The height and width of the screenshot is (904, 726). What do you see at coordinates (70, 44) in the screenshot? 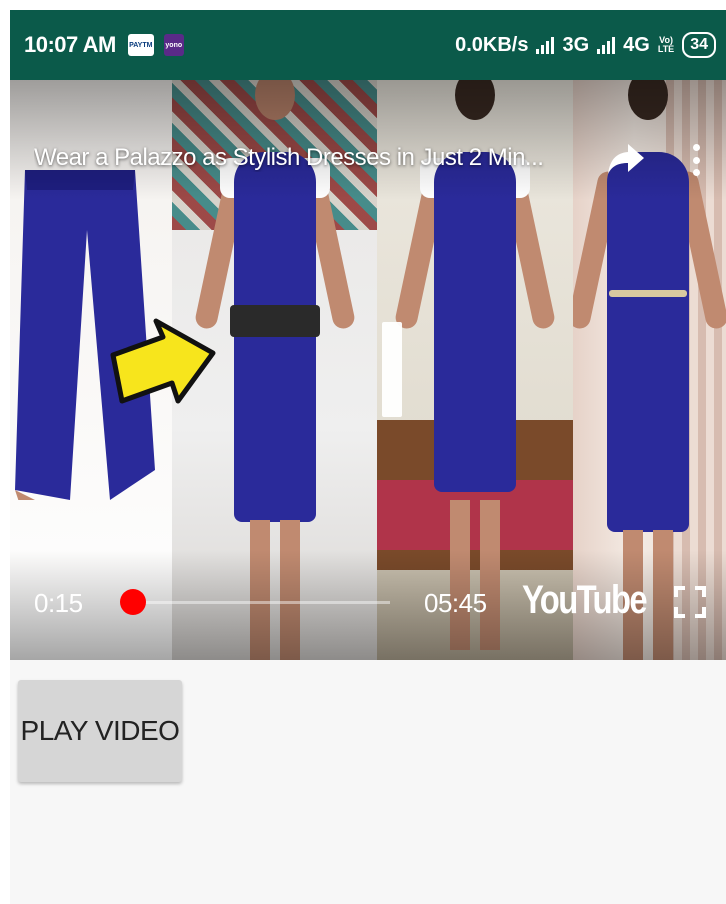
I see `status-time: 10:07 AM` at bounding box center [70, 44].